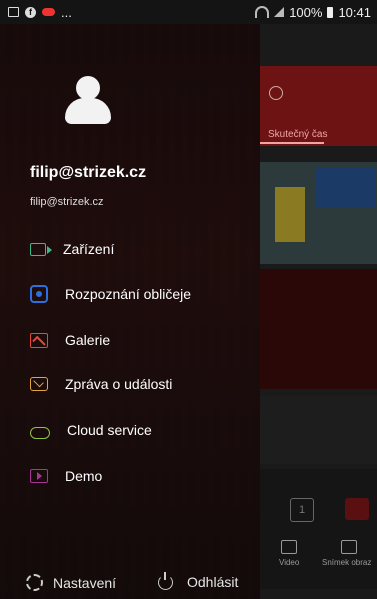  Describe the element at coordinates (88, 172) in the screenshot. I see `user-name: filip@strizek.cz` at that location.